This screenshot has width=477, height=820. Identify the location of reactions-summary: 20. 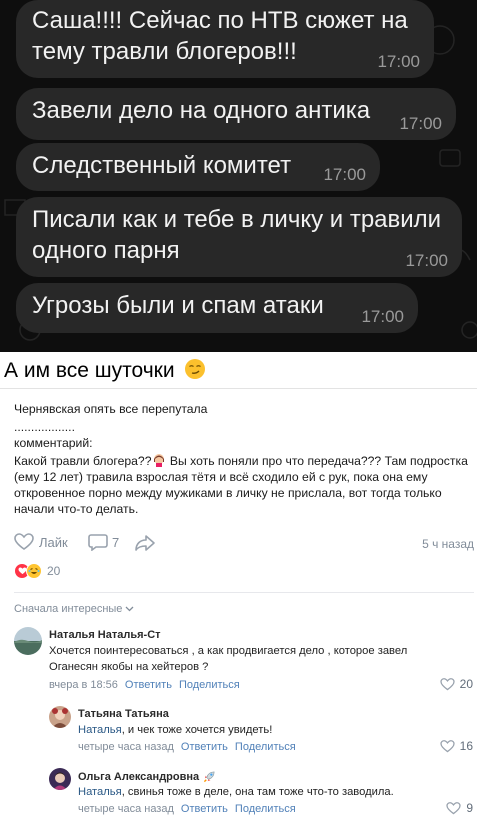
(37, 571).